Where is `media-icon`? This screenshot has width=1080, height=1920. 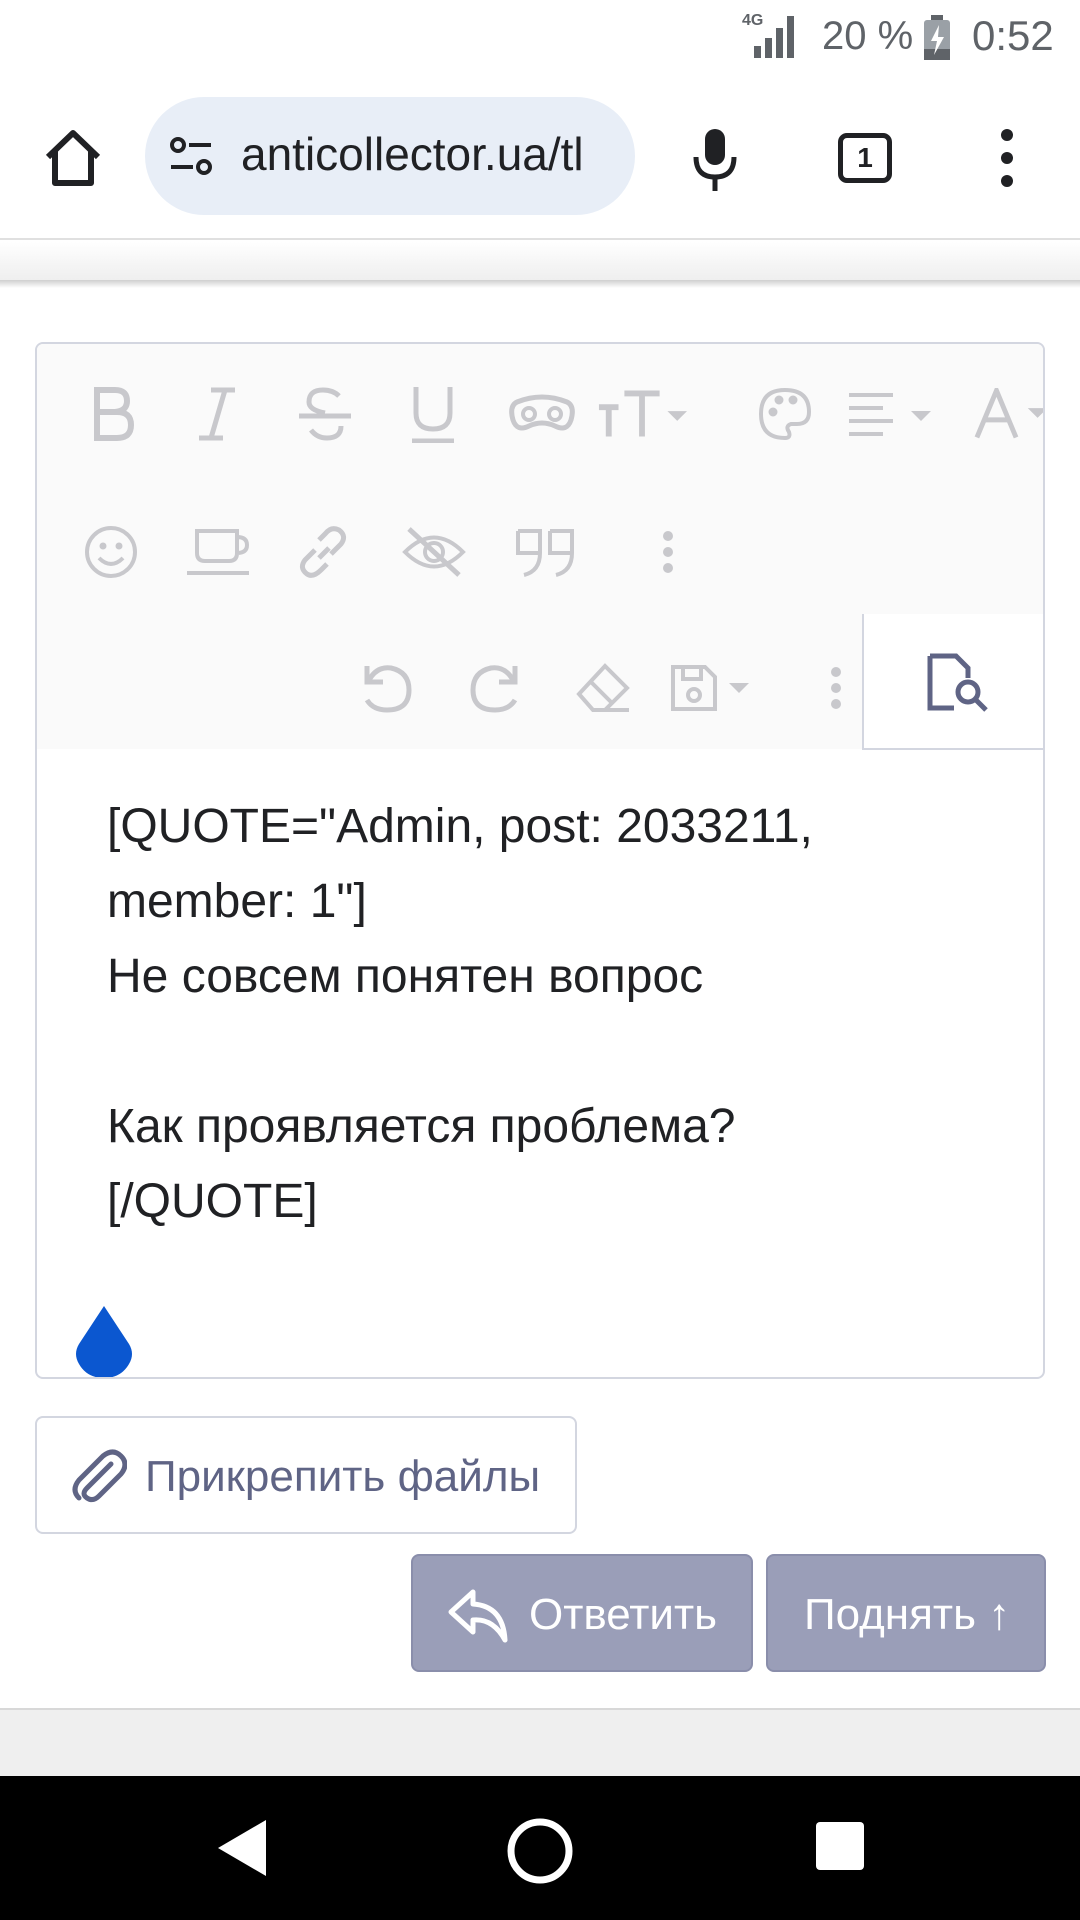 media-icon is located at coordinates (218, 552).